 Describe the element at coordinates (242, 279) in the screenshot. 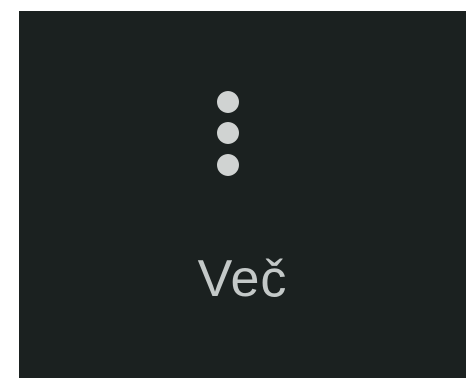

I see `more-label: Več` at that location.